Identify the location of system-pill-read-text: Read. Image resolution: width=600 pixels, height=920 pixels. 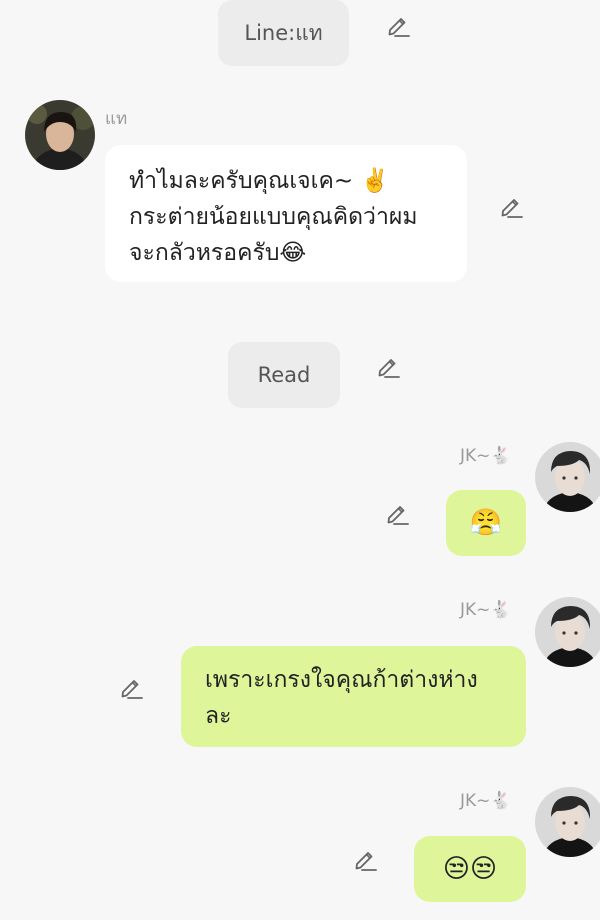
(284, 375).